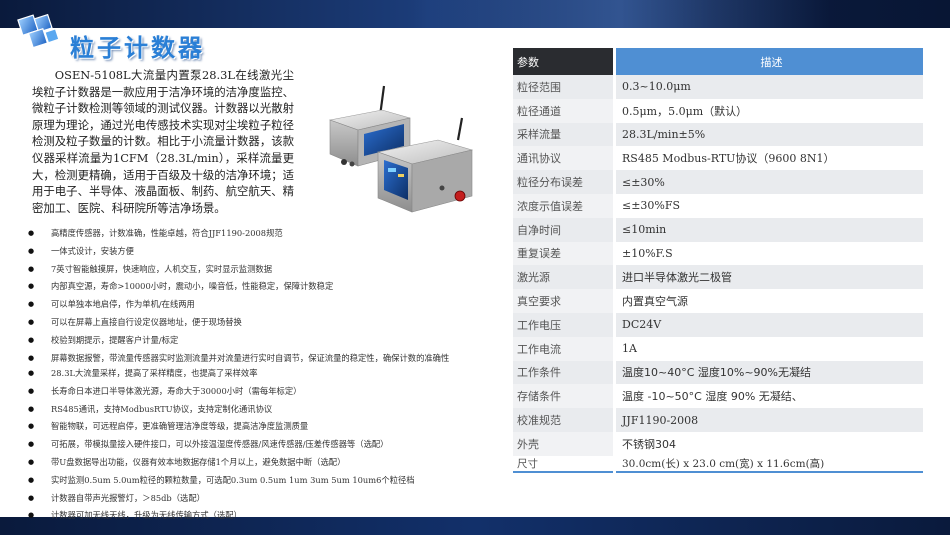  What do you see at coordinates (564, 464) in the screenshot?
I see `spec-param: 尺寸` at bounding box center [564, 464].